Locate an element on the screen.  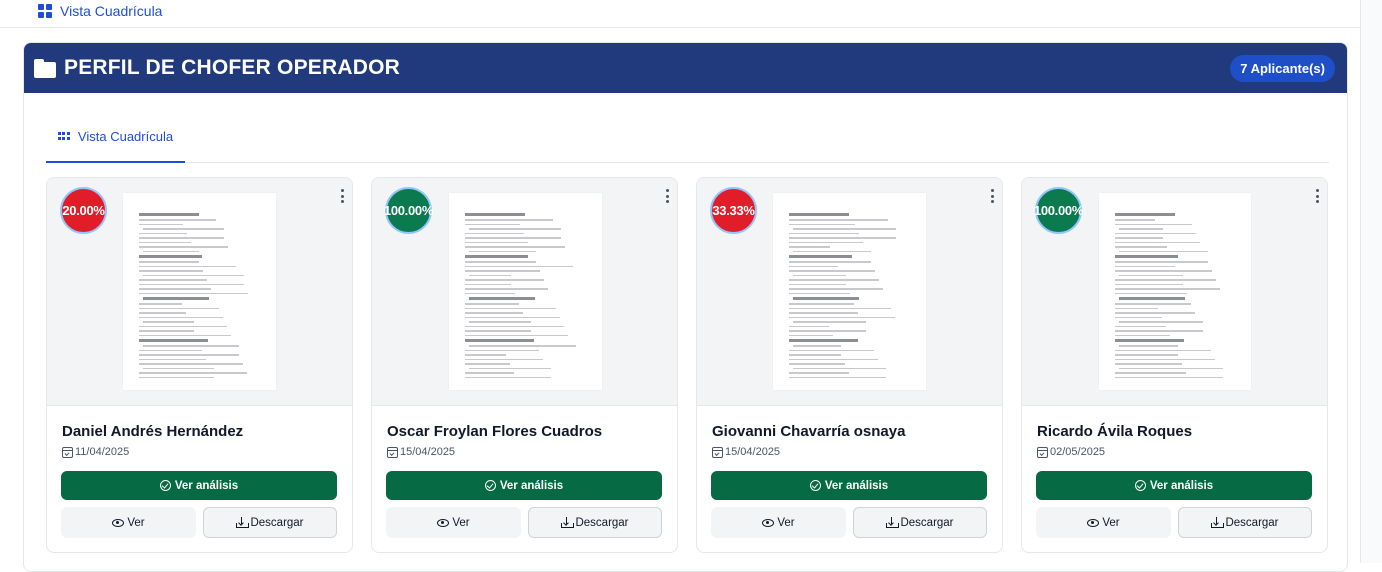
scrollbar-track is located at coordinates (1371, 281).